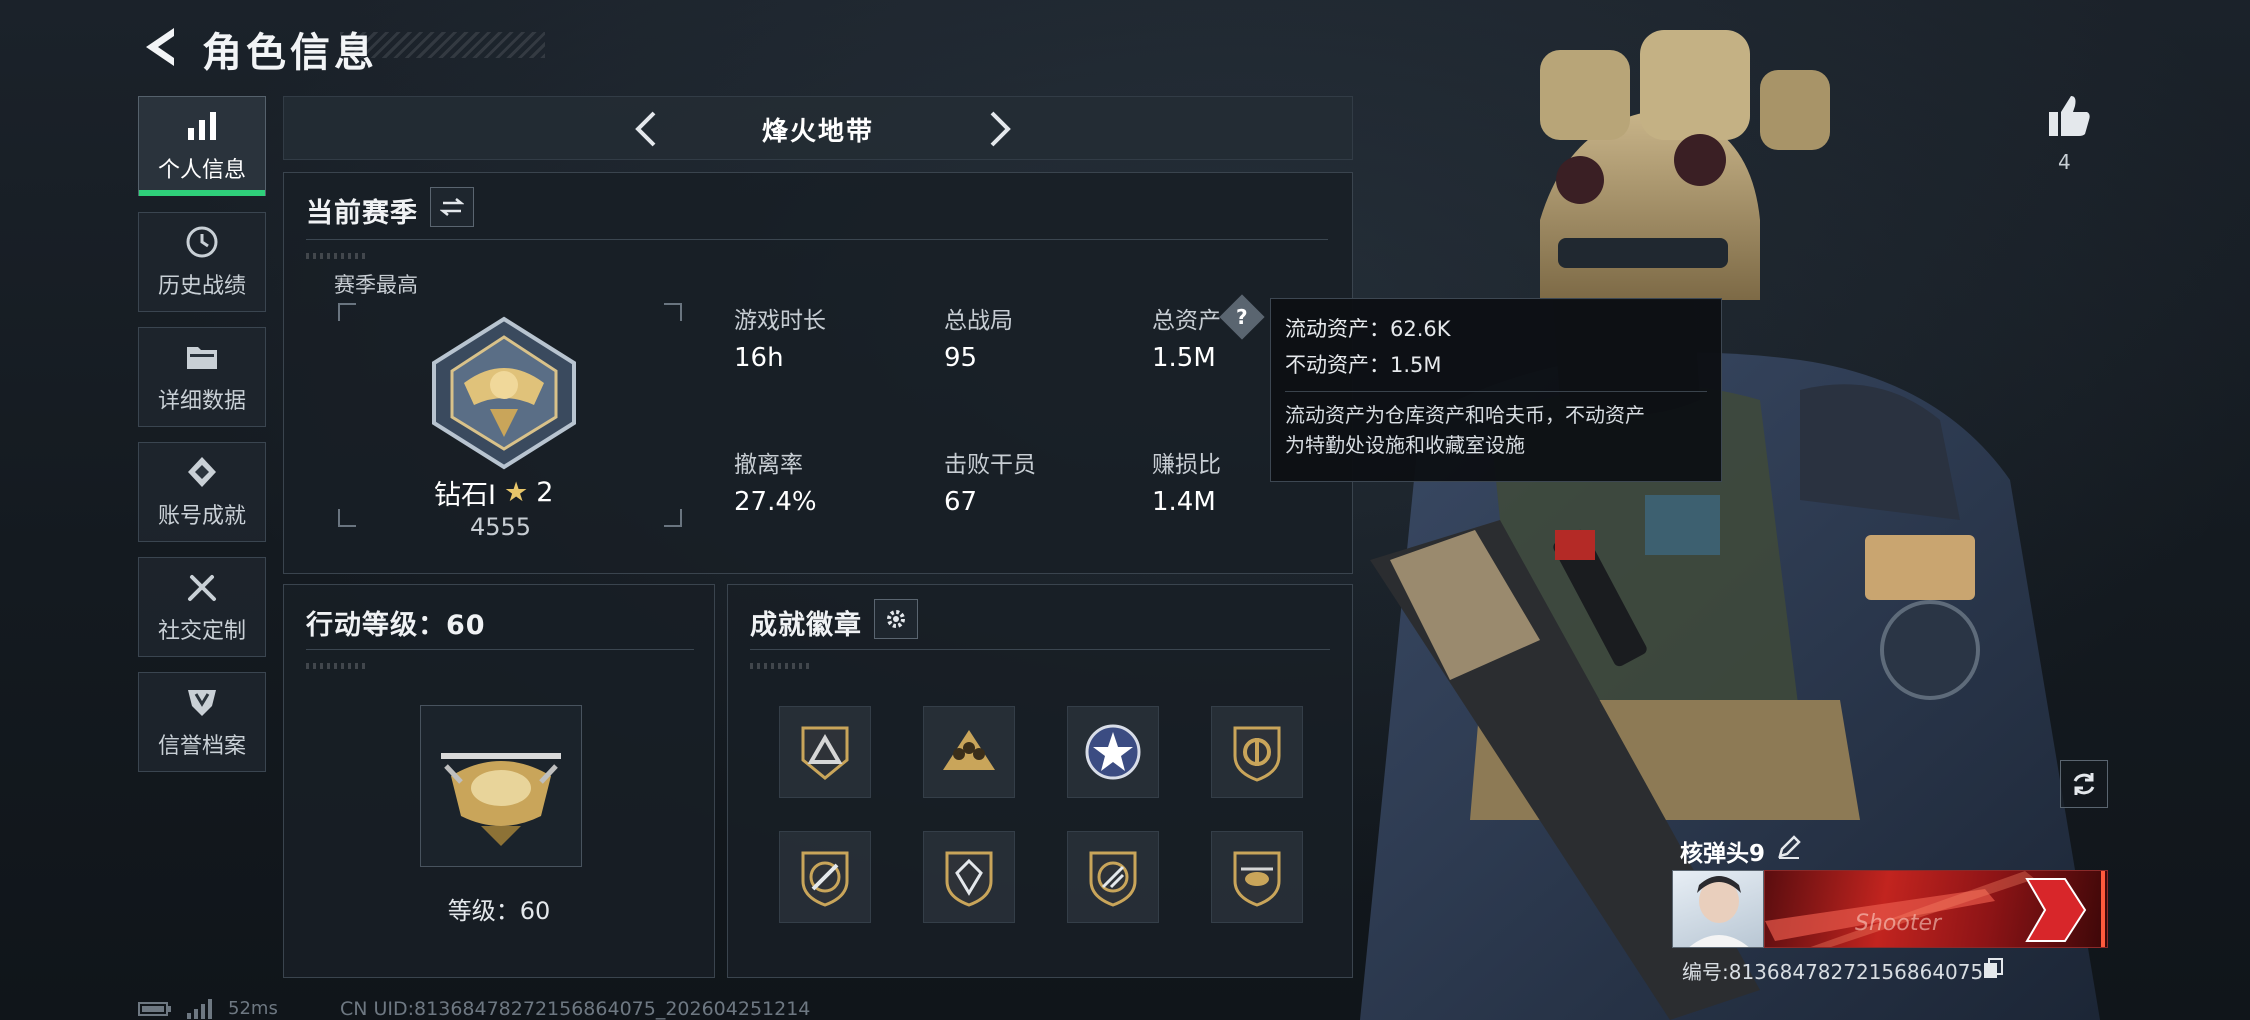 Image resolution: width=2250 pixels, height=1020 pixels. Describe the element at coordinates (2064, 162) in the screenshot. I see `like-count: 4` at that location.